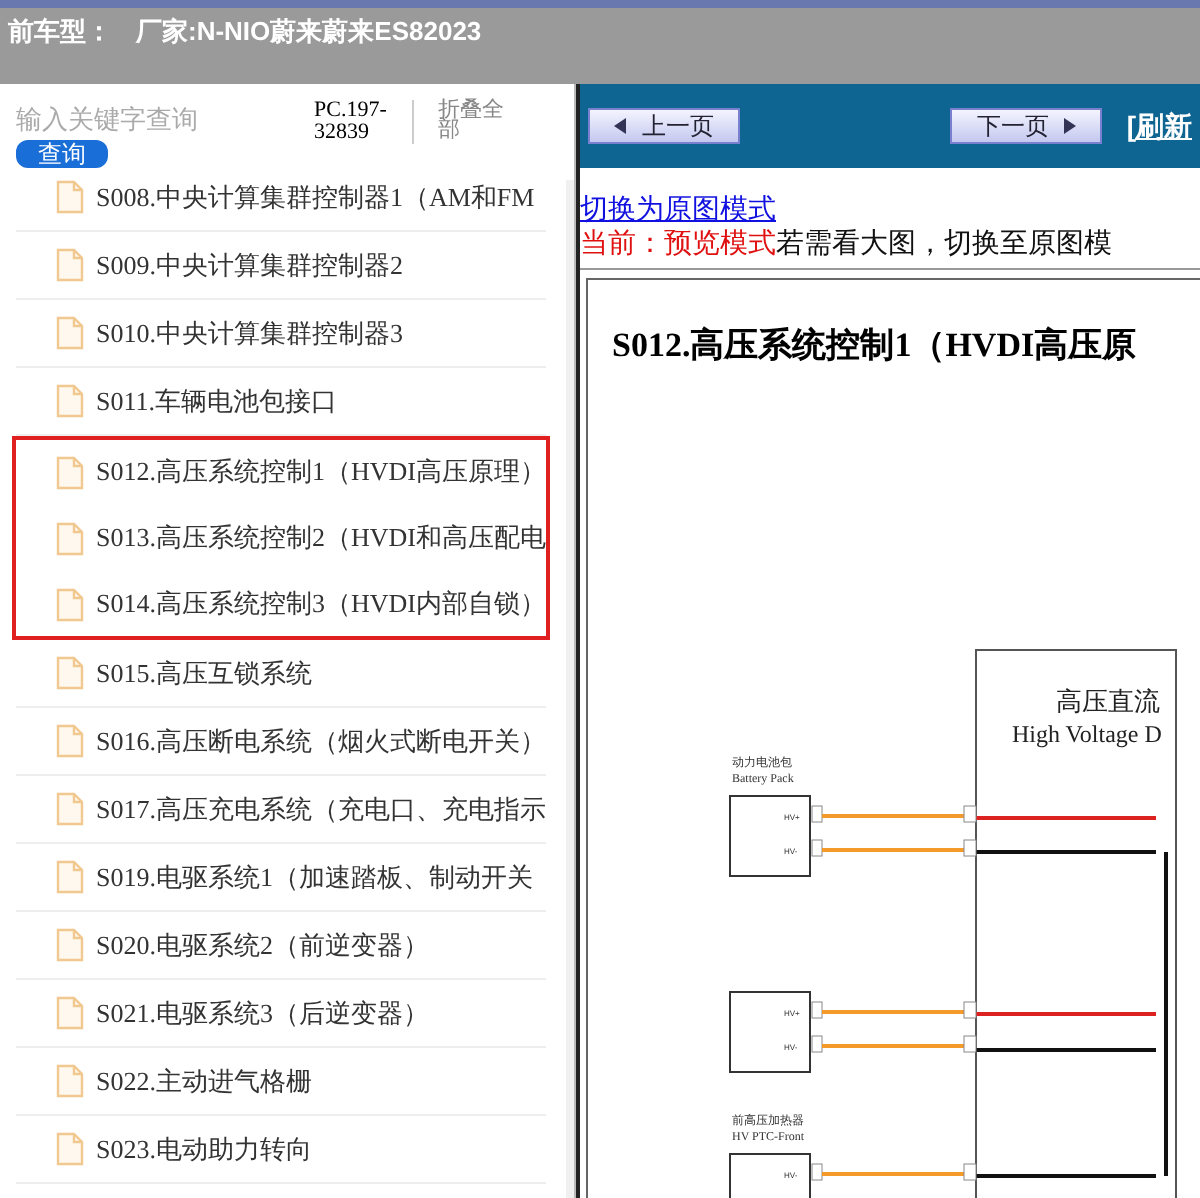 The image size is (1200, 1198). Describe the element at coordinates (314, 877) in the screenshot. I see `tree-item-label: S019.电驱系统1（加速踏板、制动开关` at that location.